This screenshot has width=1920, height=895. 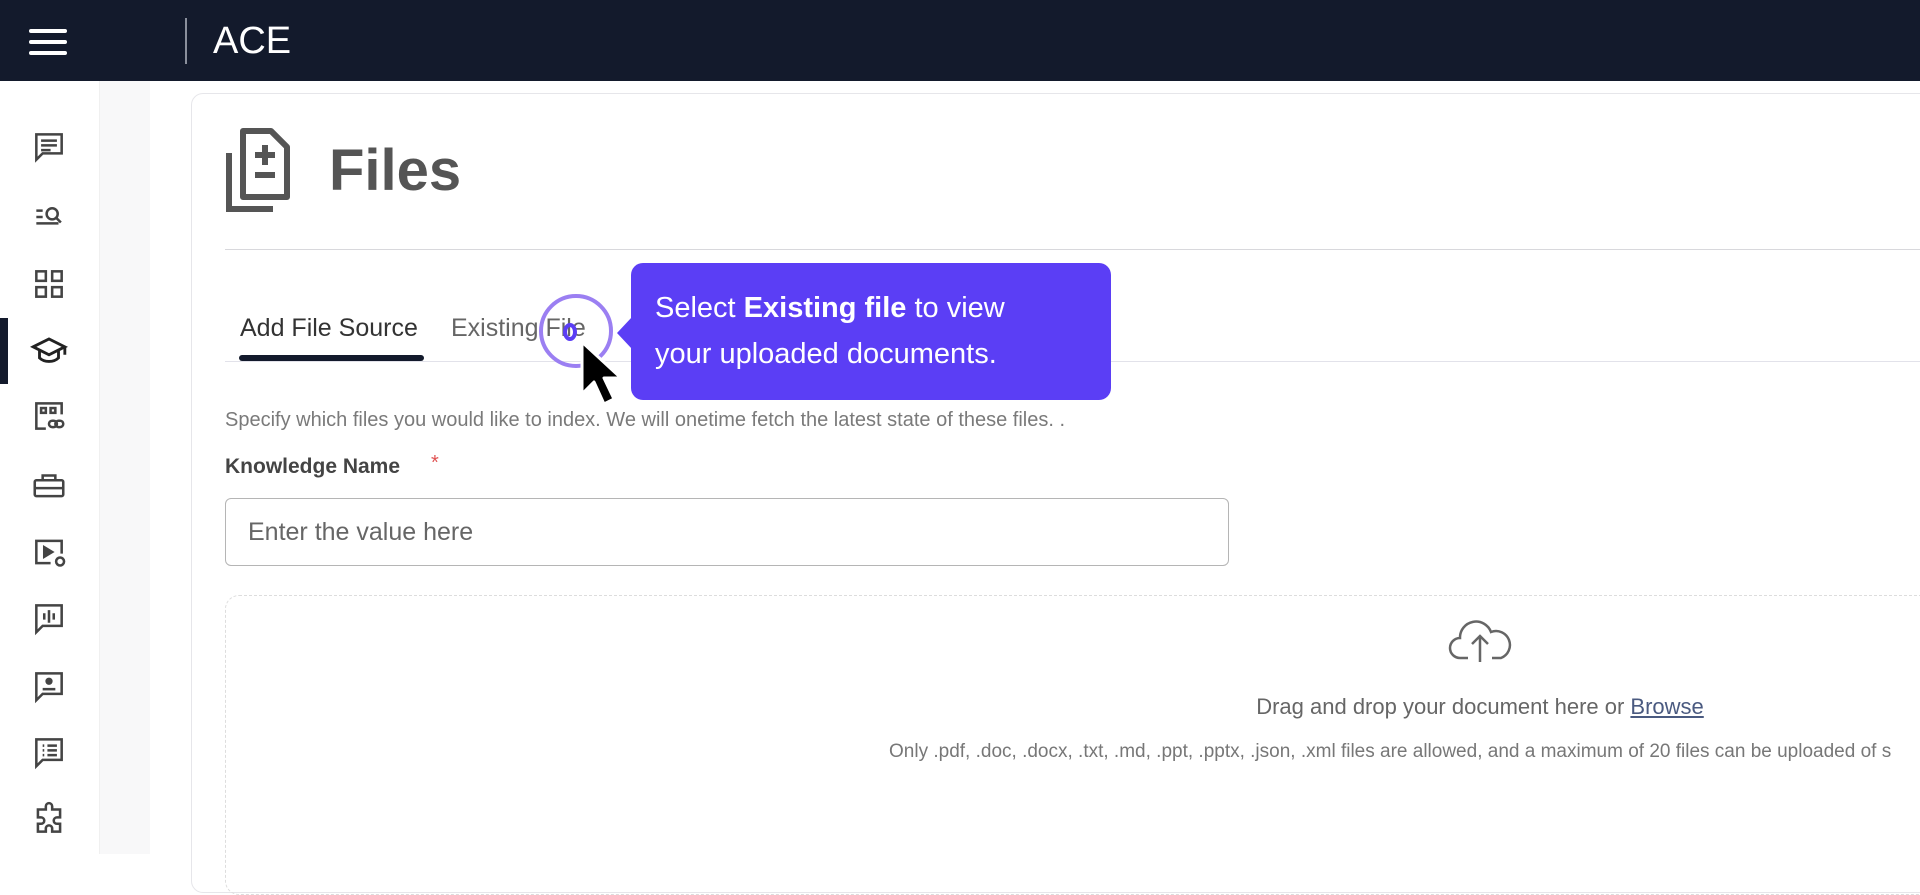 I want to click on top-bar: ACE, so click(x=960, y=40).